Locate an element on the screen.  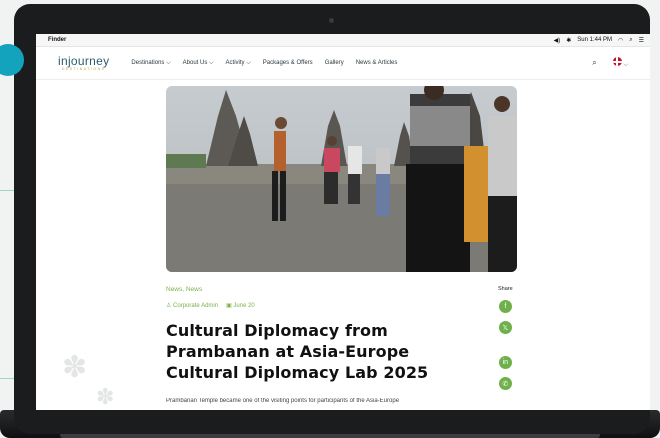
mac-menubar: Finder ◀) ✱ Sun 1:44 PM ◠ ⌕ ☰ is located at coordinates (343, 40).